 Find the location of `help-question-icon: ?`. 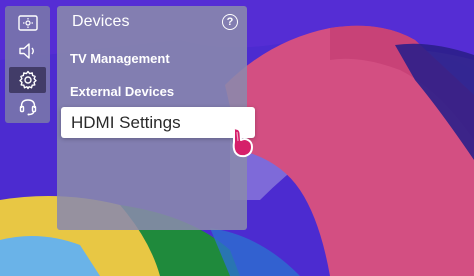

help-question-icon: ? is located at coordinates (230, 22).